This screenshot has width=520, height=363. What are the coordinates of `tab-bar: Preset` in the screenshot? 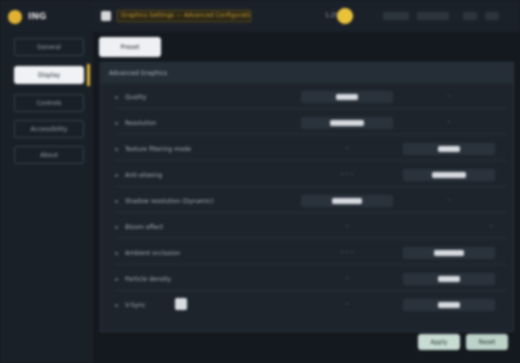 It's located at (306, 47).